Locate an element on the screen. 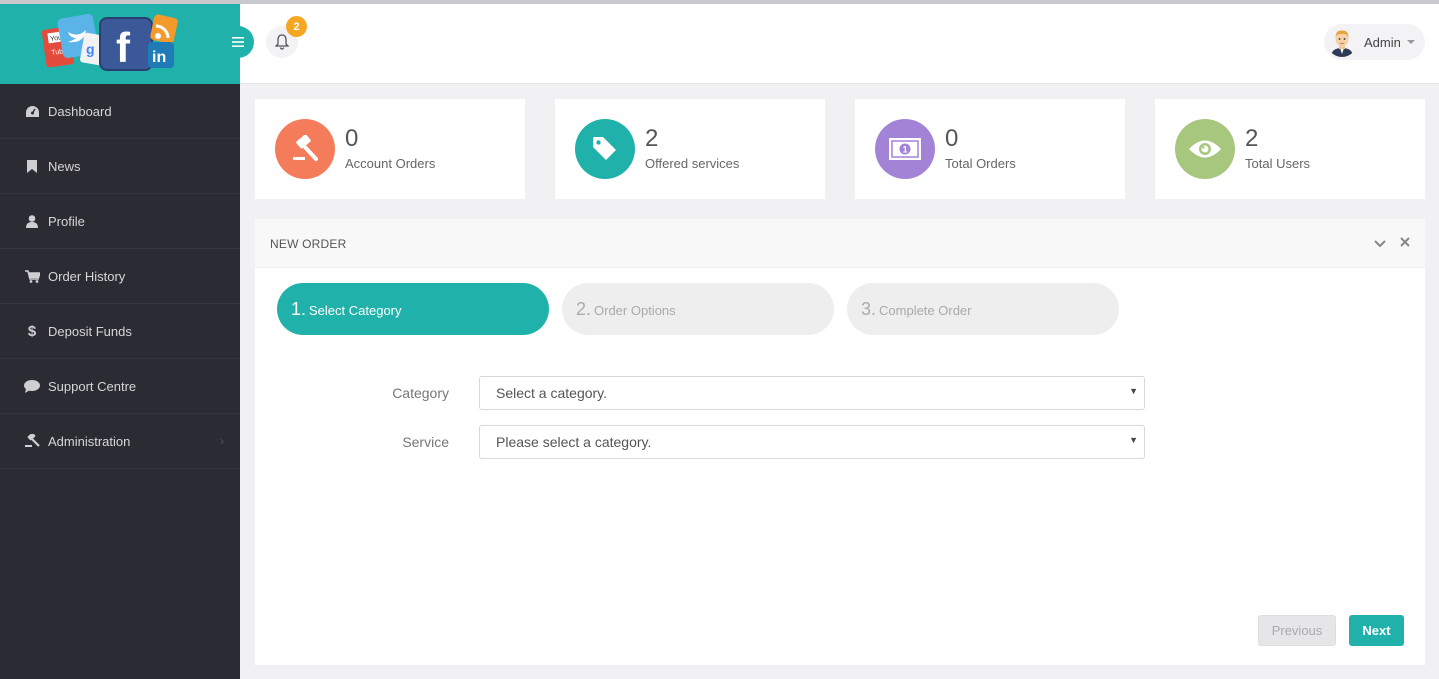 The image size is (1439, 679). top-header: 2 Admin is located at coordinates (830, 44).